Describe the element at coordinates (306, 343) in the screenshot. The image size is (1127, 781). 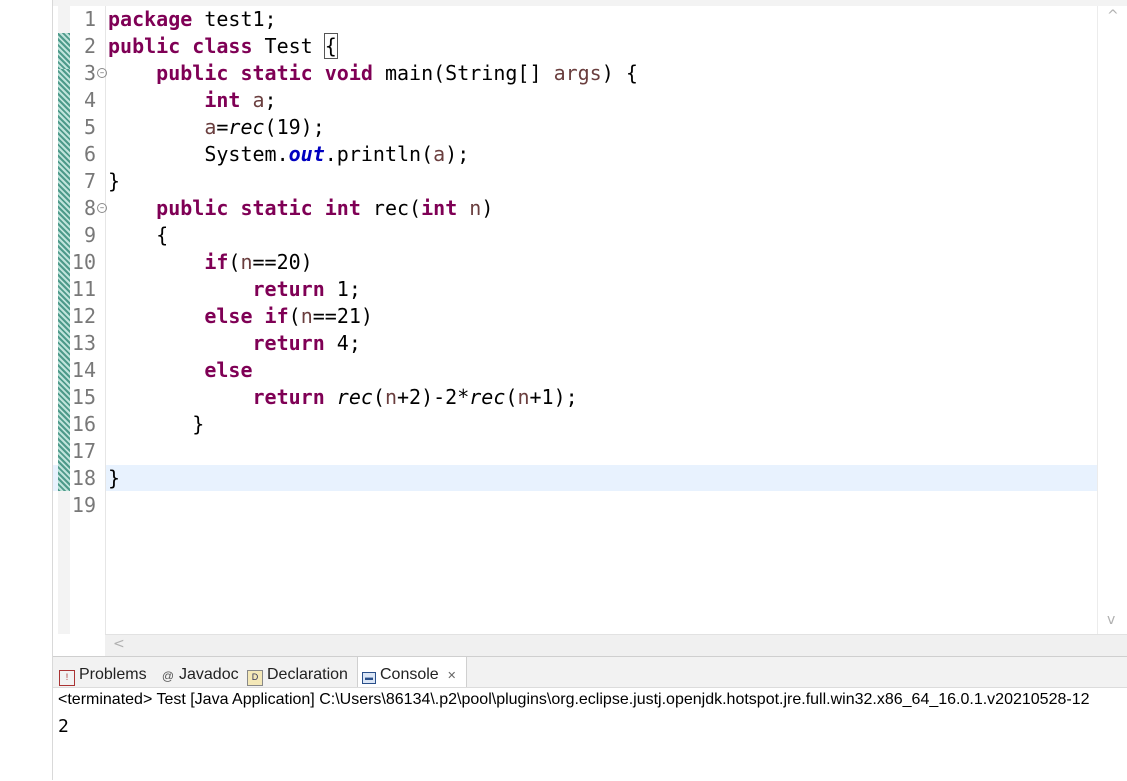
I see `code-line-13: return 4;` at that location.